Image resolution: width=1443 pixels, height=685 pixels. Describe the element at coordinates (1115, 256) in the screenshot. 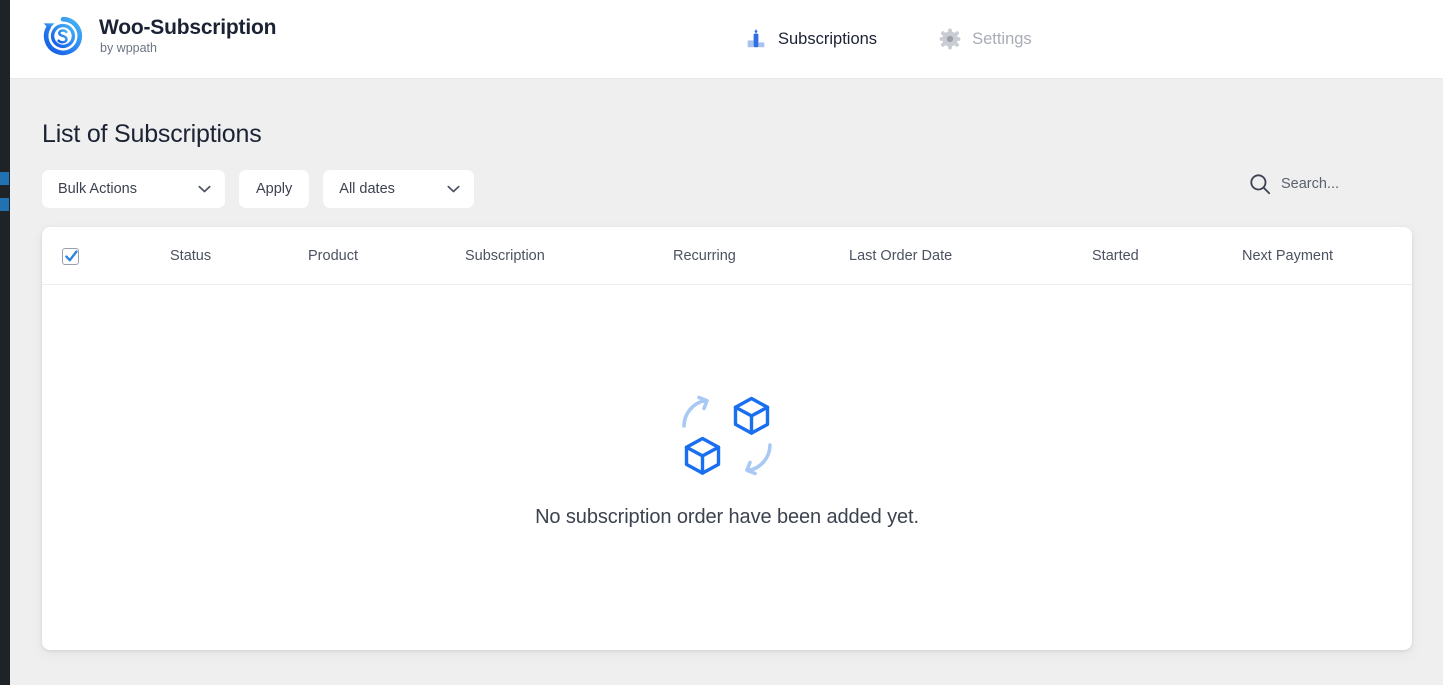

I see `table-header-started: Started` at that location.